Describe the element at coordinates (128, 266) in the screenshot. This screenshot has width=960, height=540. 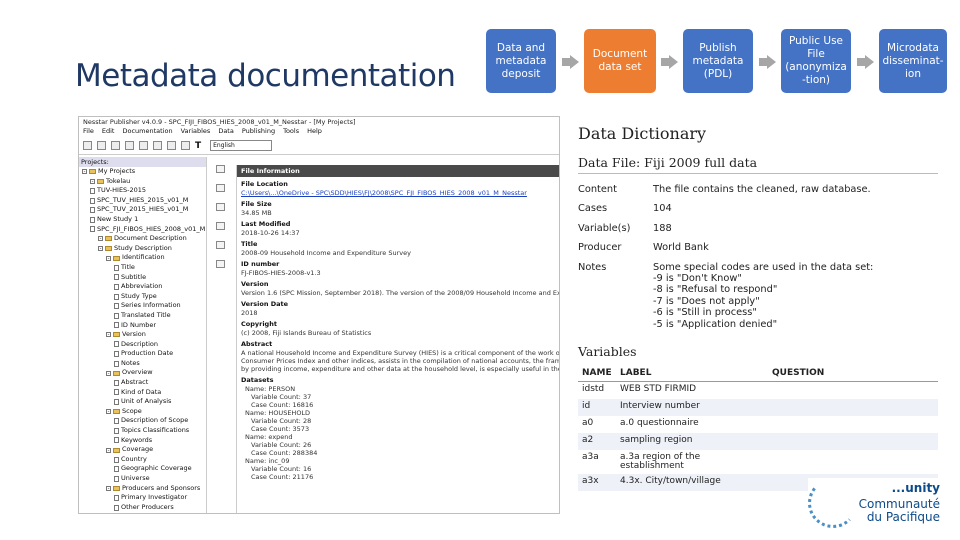
I see `tree-node-label: Title` at that location.